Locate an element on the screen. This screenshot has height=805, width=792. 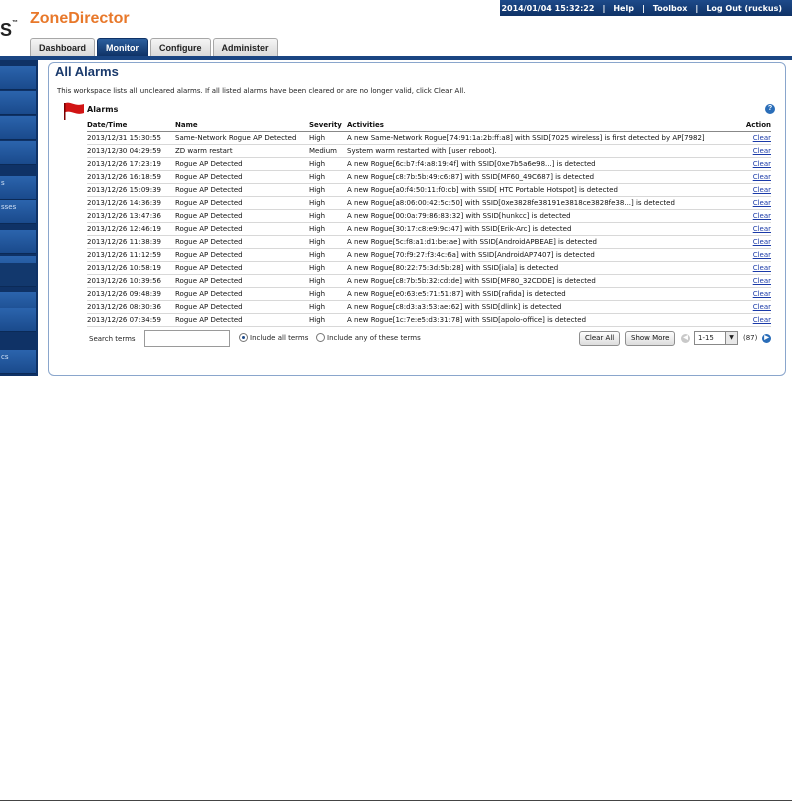
tab-monitor: Monitor is located at coordinates (123, 47).